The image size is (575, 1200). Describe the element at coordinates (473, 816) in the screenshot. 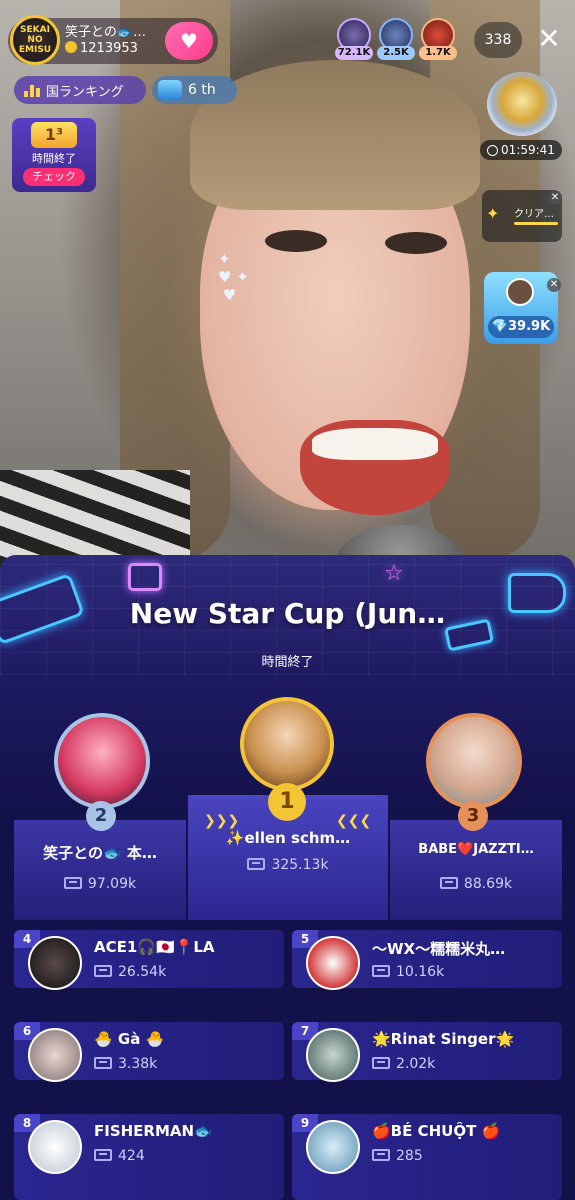

I see `rank-3-badge: 3` at that location.